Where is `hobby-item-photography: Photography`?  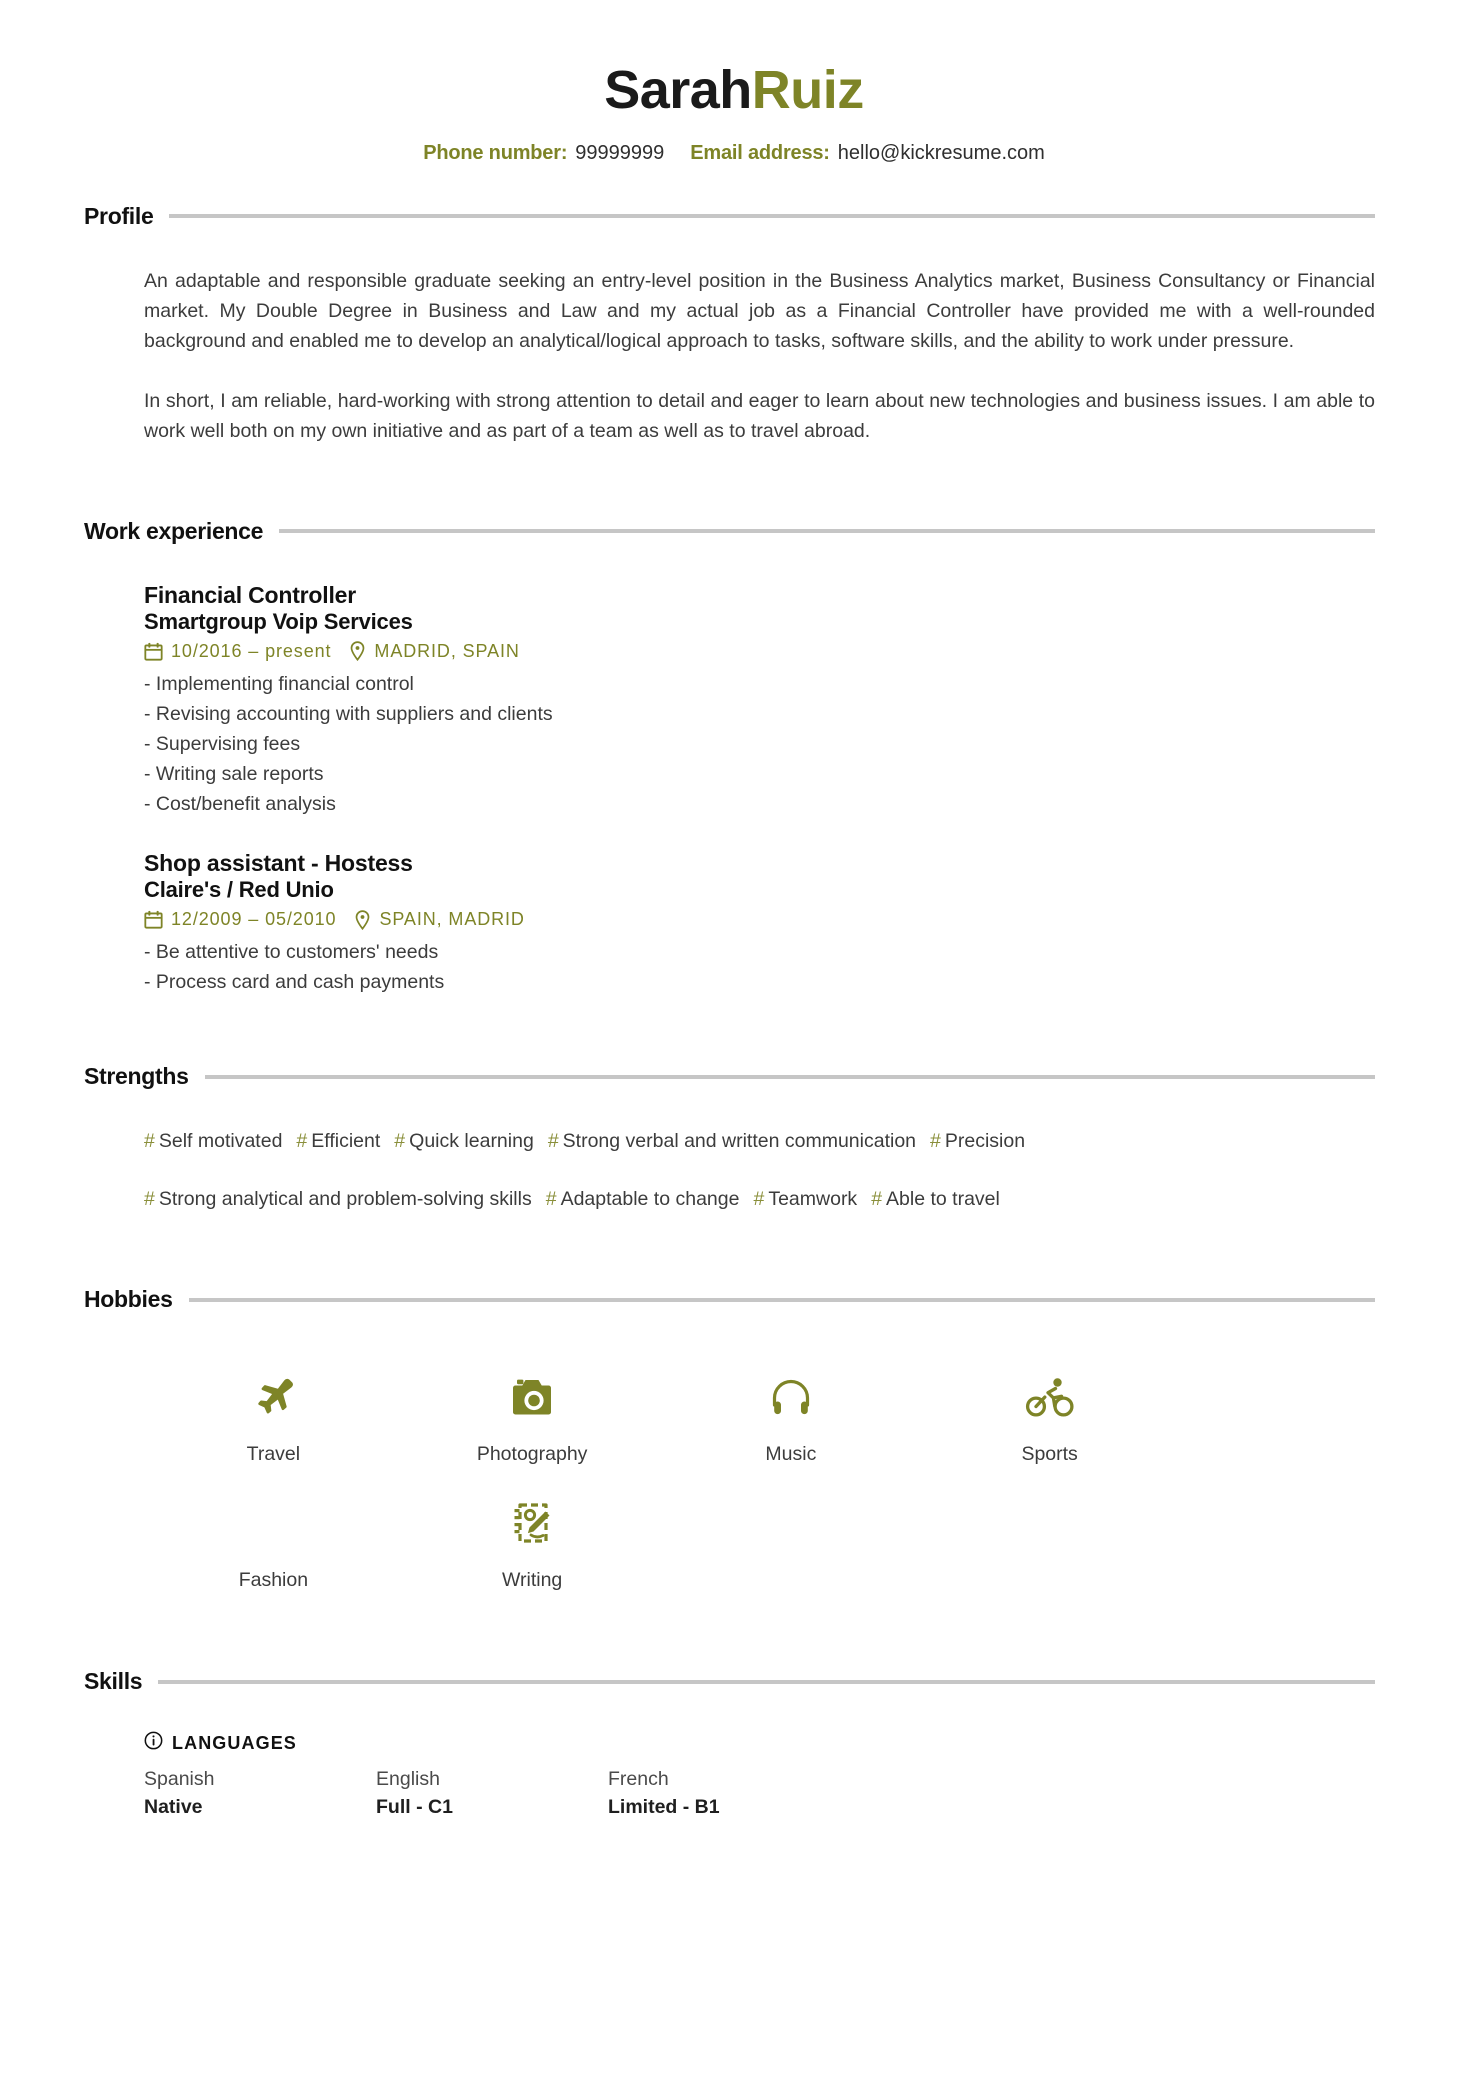
hobby-item-photography: Photography is located at coordinates (532, 1403).